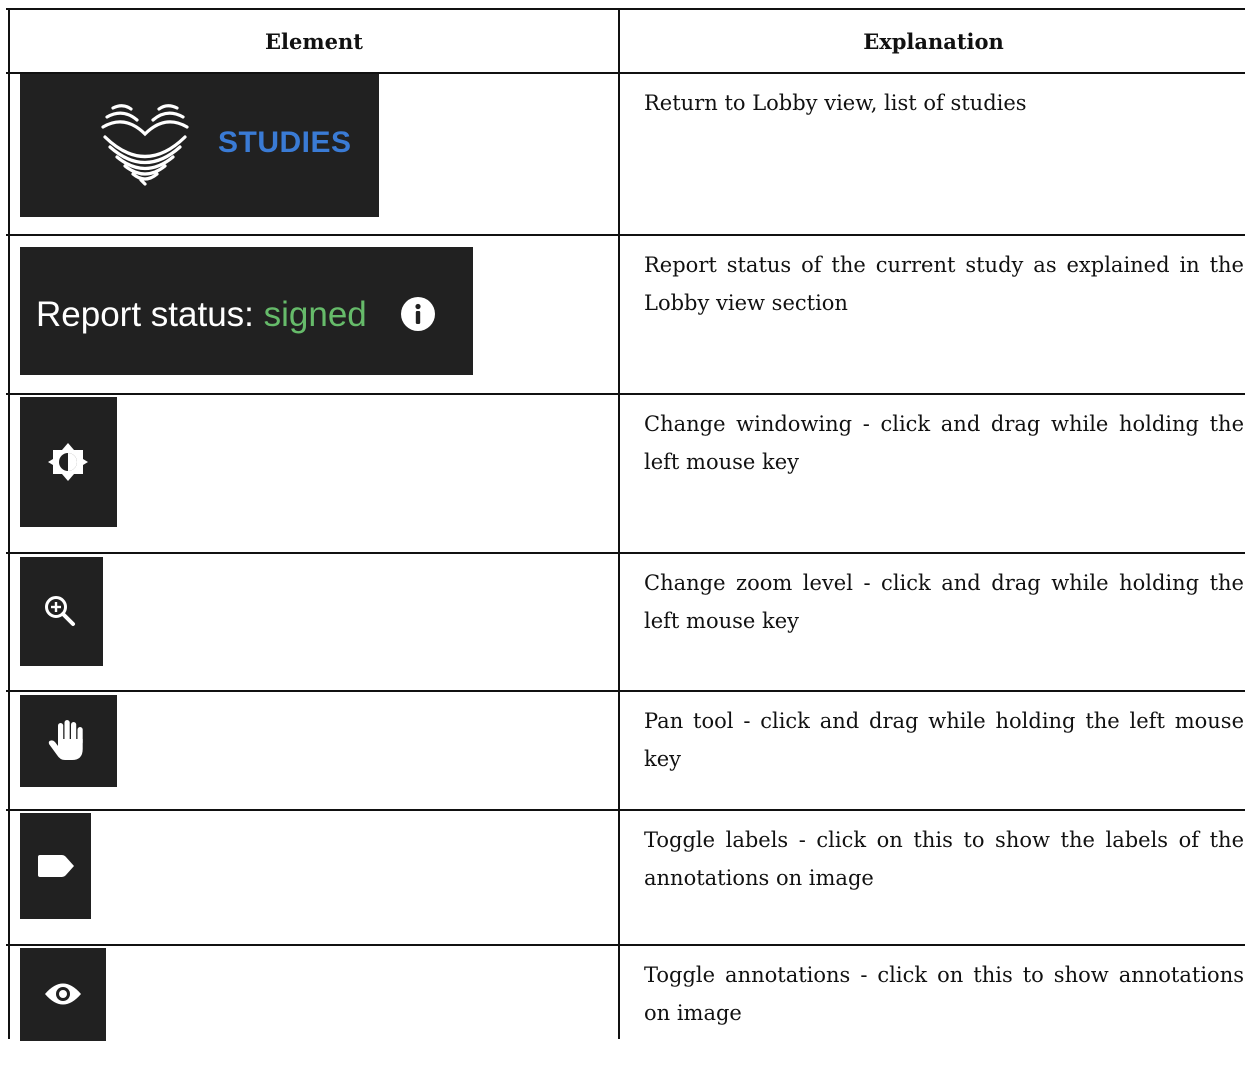  Describe the element at coordinates (418, 316) in the screenshot. I see `info-icon` at that location.